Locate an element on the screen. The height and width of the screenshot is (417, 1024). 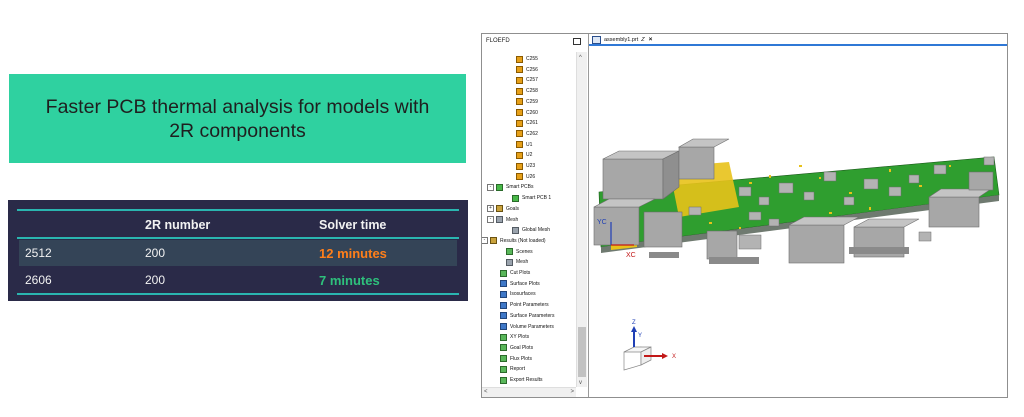
tree-item: Point Parameters is located at coordinates (524, 305).